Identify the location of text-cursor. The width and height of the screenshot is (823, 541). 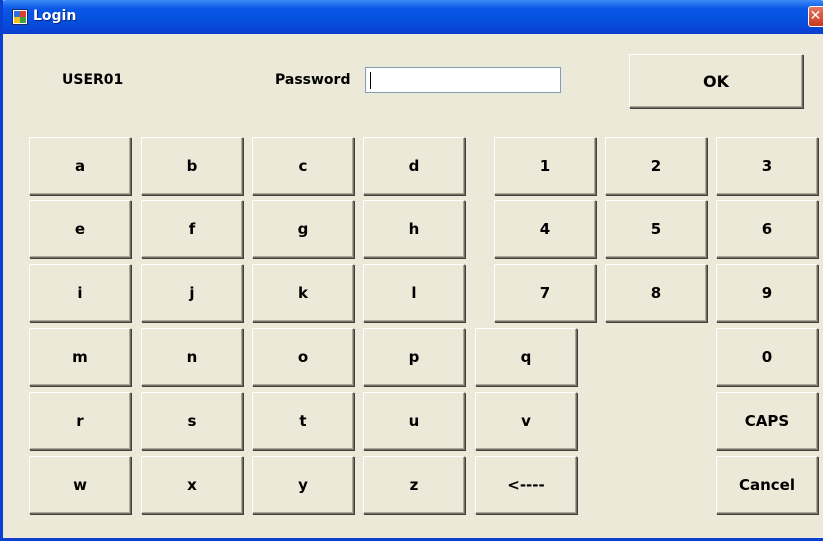
(370, 80).